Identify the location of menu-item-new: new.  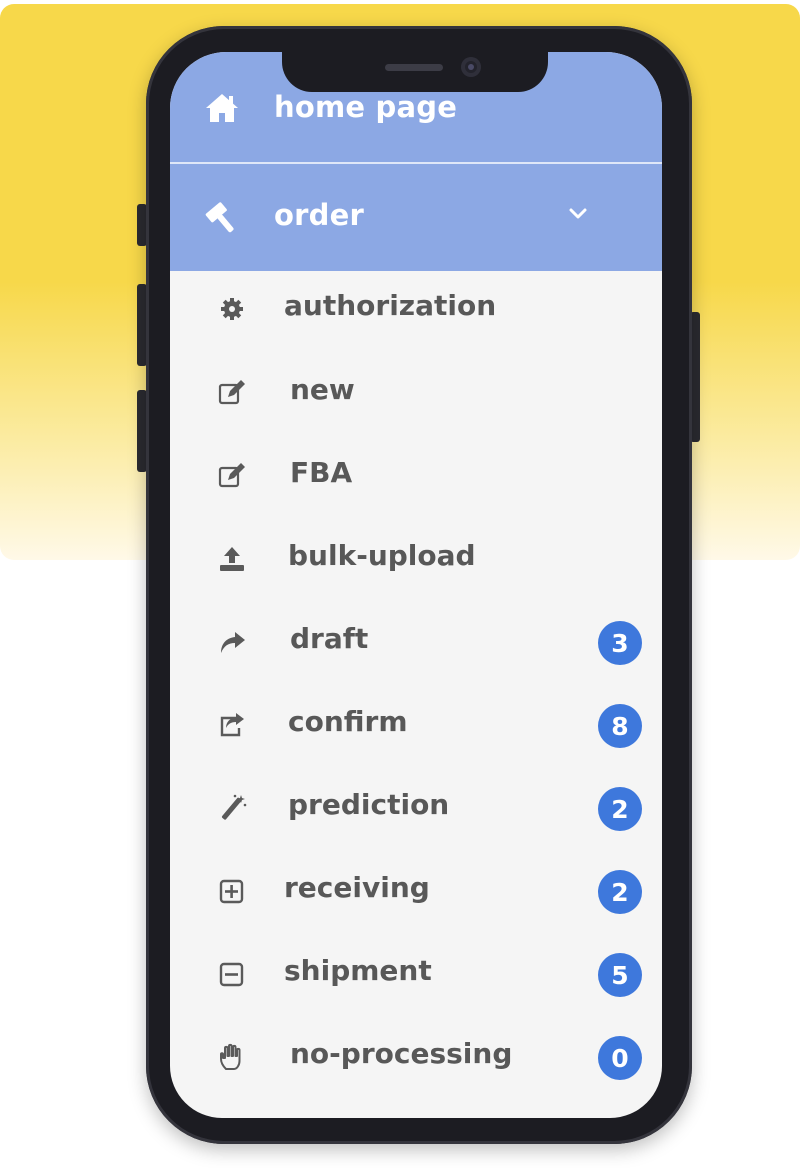
(416, 395).